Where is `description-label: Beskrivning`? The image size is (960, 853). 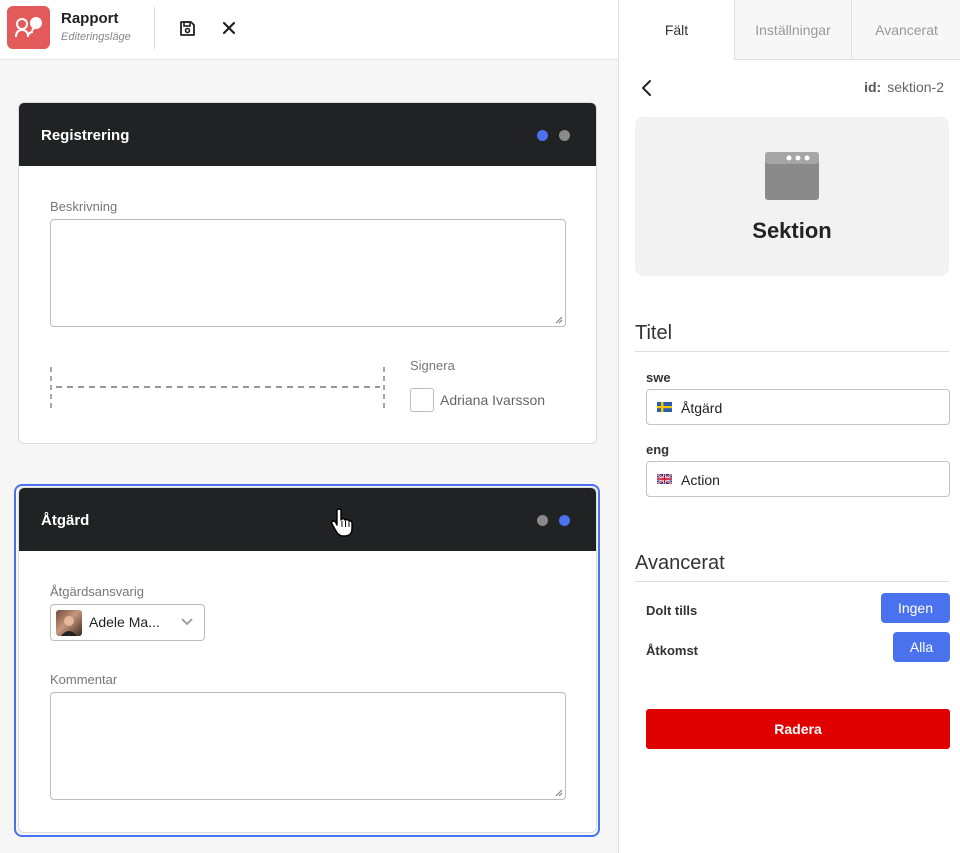
description-label: Beskrivning is located at coordinates (84, 206).